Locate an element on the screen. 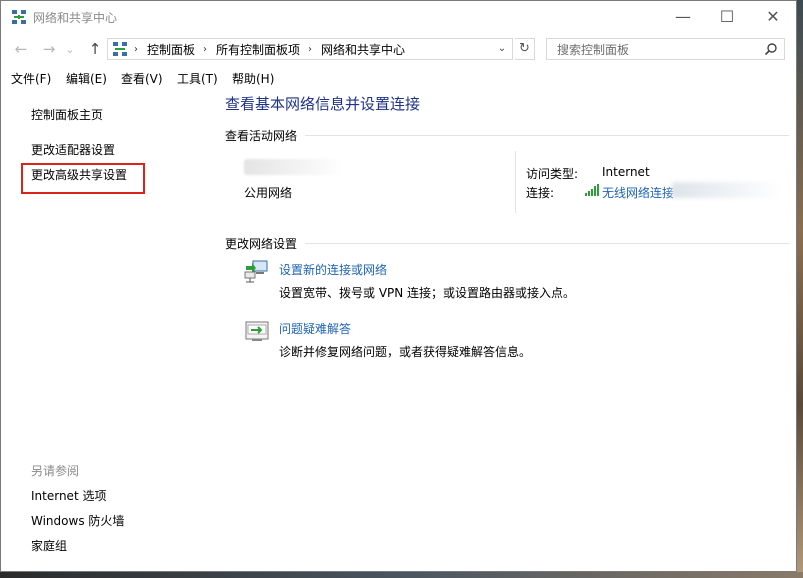 The height and width of the screenshot is (578, 803). network-category: 公用网络 is located at coordinates (268, 192).